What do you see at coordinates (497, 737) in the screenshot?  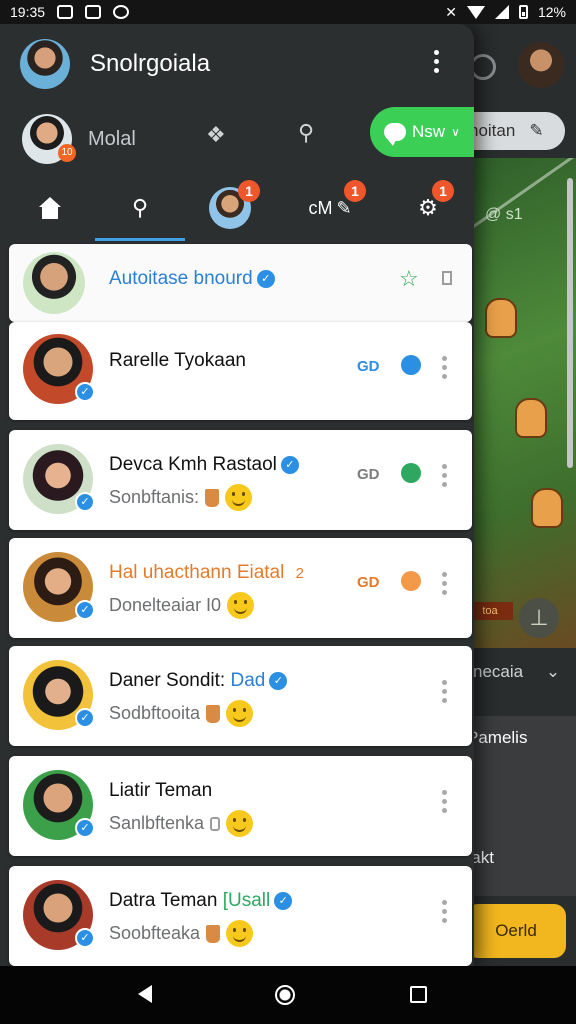 I see `card-title: Pamelis` at bounding box center [497, 737].